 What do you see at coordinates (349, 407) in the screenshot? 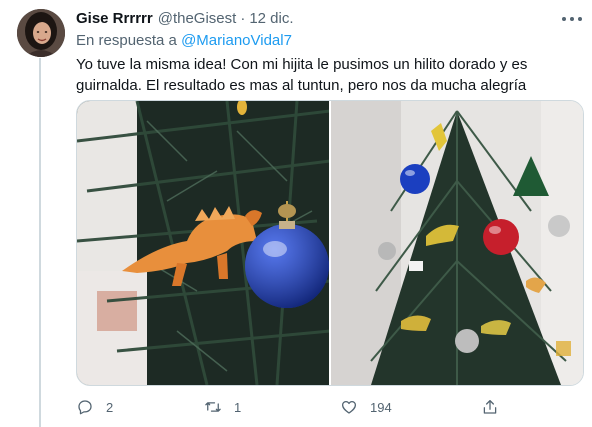
I see `like-icon` at bounding box center [349, 407].